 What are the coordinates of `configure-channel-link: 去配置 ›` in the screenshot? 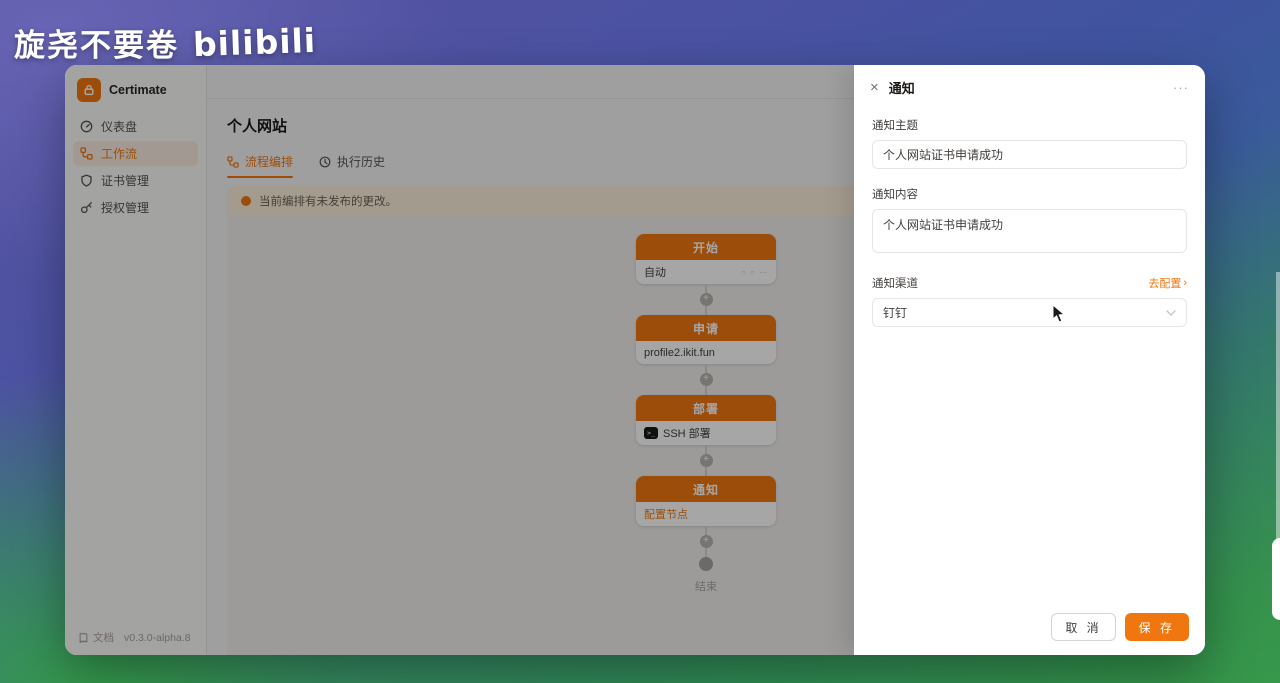 It's located at (1167, 283).